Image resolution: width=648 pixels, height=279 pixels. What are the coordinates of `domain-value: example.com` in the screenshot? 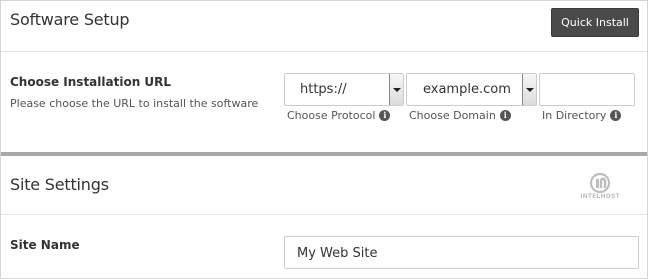 It's located at (467, 89).